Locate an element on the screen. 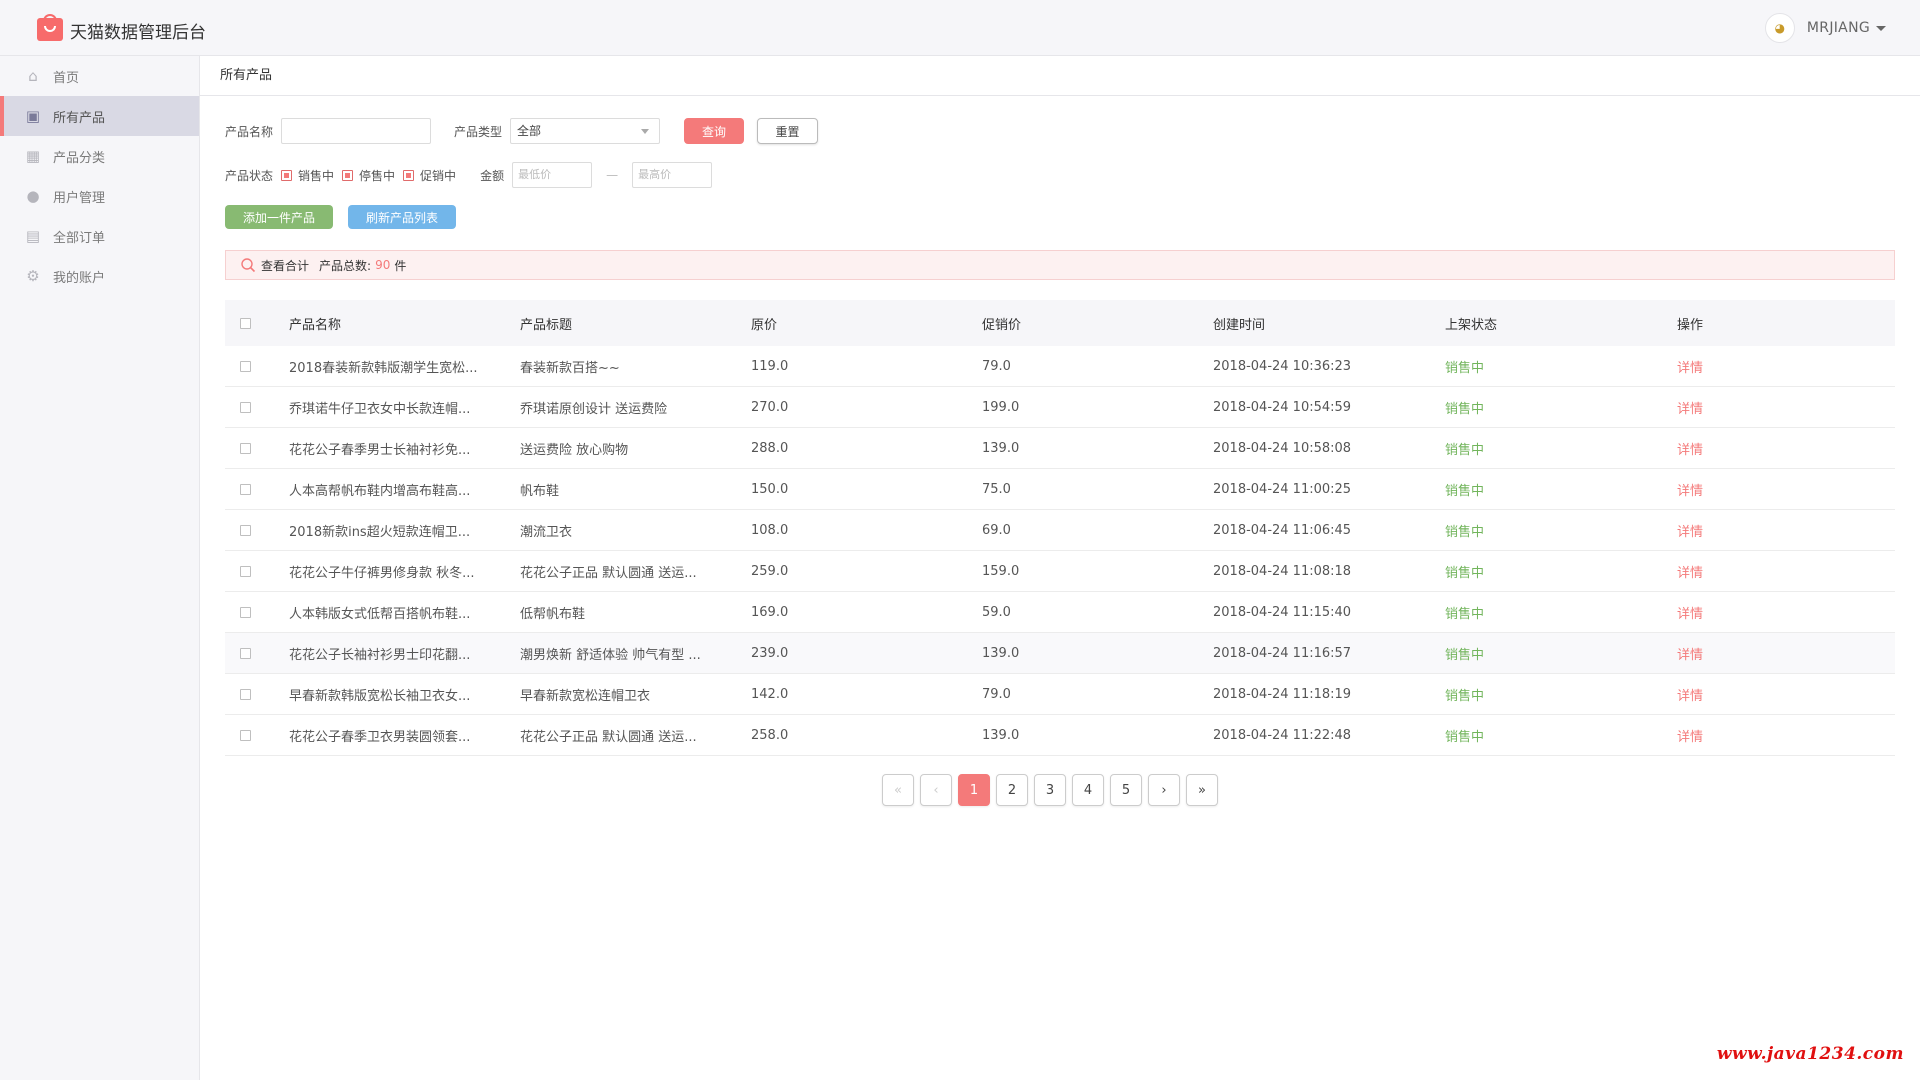 This screenshot has width=1920, height=1080. sidebar-item-users: ● 用户管理 is located at coordinates (99, 196).